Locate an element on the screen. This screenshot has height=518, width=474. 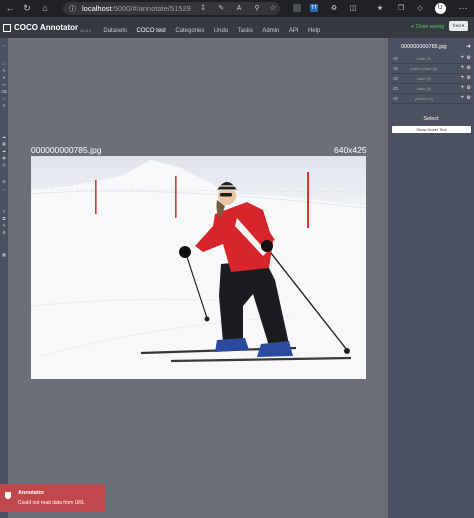
expand-icon: ↔ is located at coordinates (4, 189).